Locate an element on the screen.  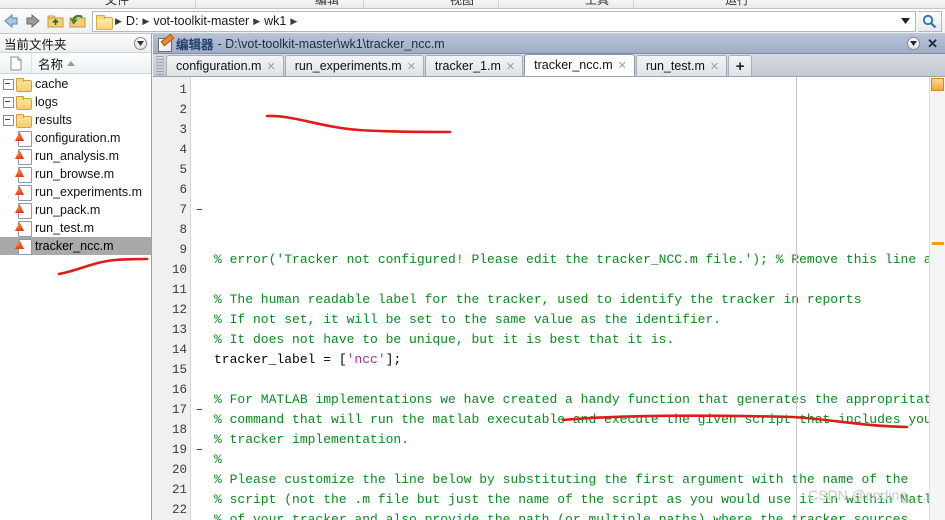
editor-tab: run_experiments.m ✕ is located at coordinates (354, 65).